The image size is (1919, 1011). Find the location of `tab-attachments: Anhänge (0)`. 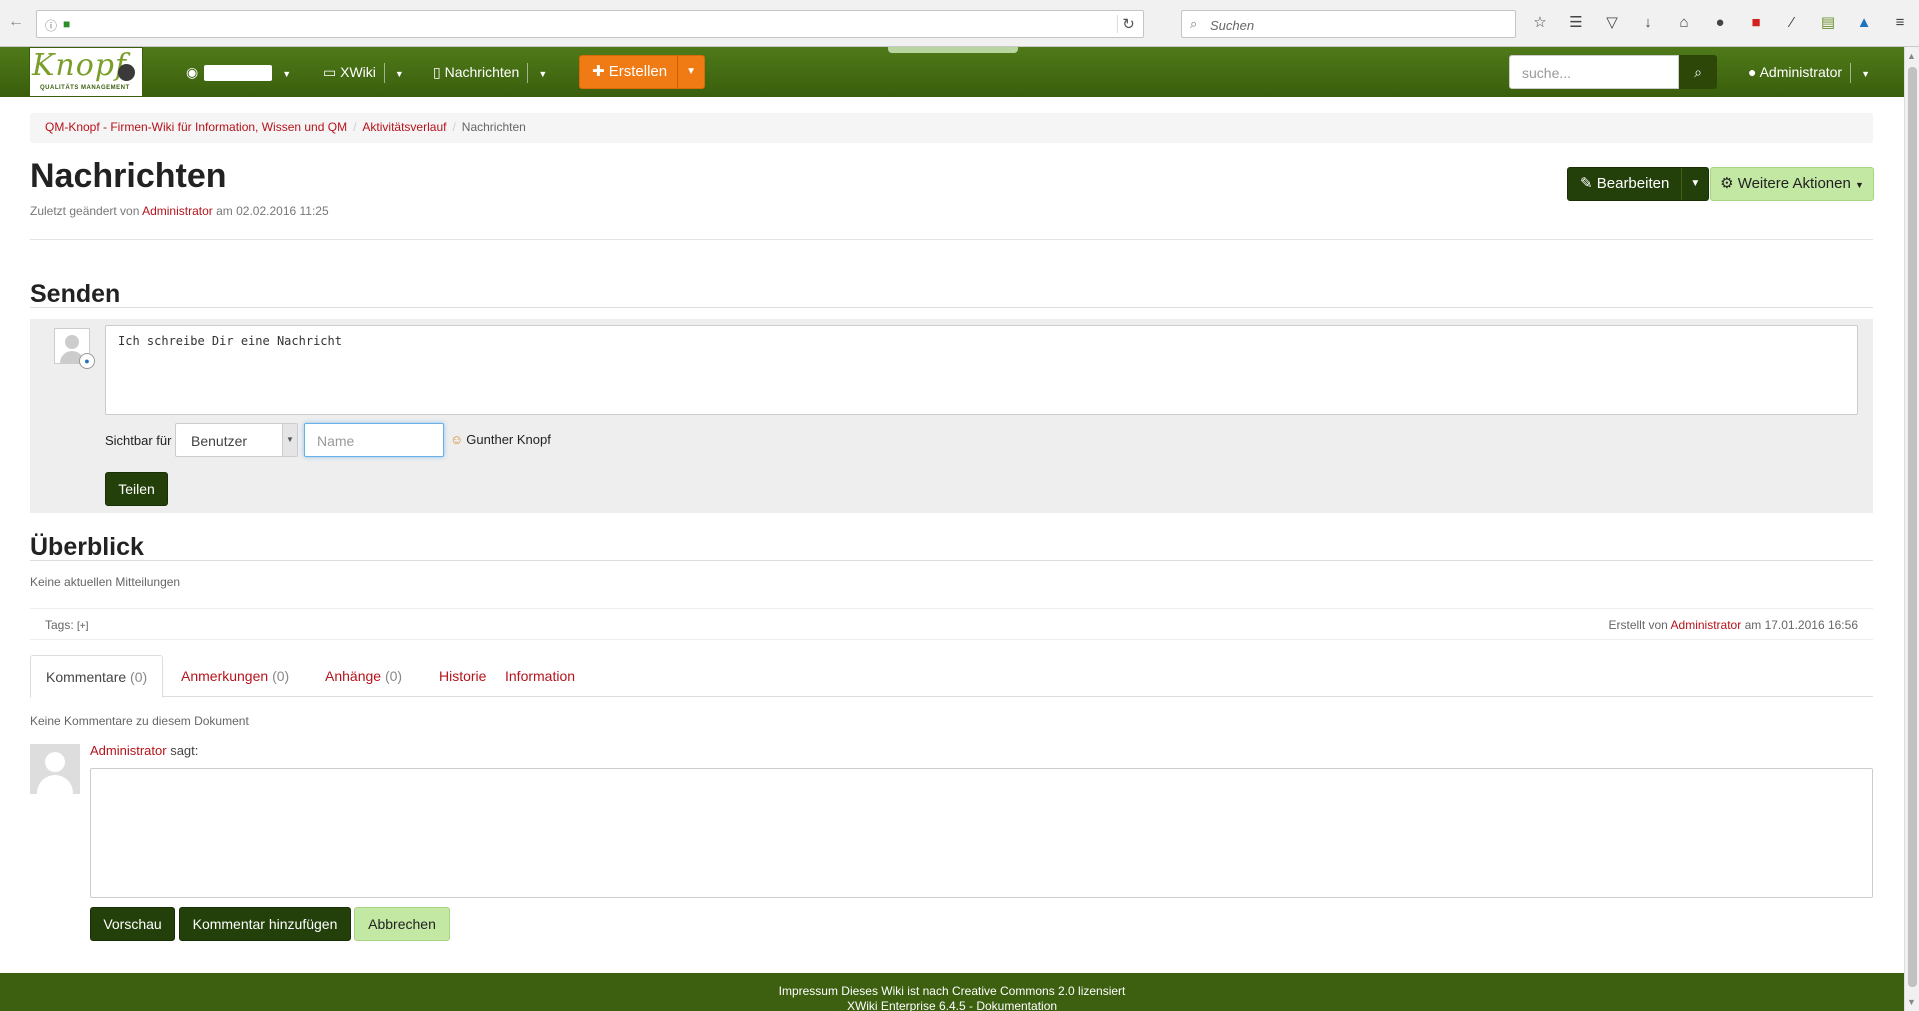

tab-attachments: Anhänge (0) is located at coordinates (363, 676).